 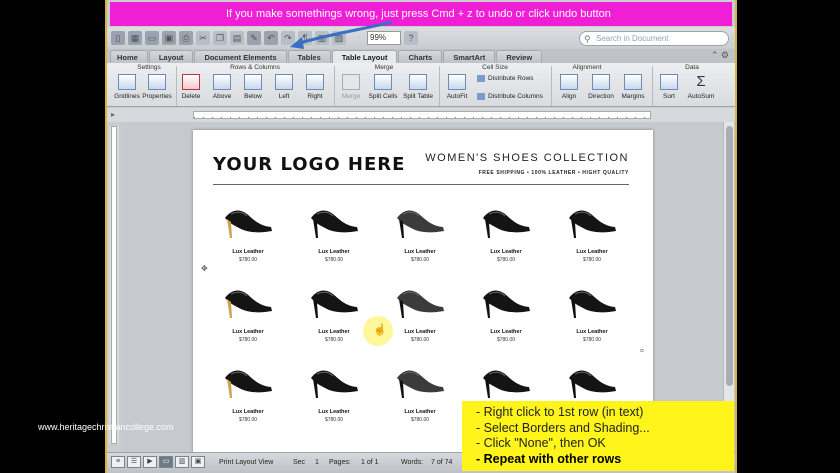 What do you see at coordinates (169, 38) in the screenshot?
I see `save-icon: ▣` at bounding box center [169, 38].